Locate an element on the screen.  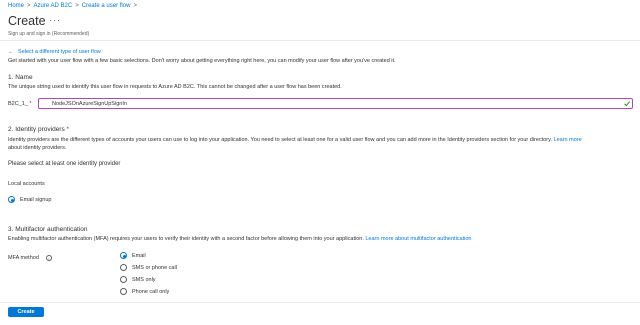
user-flow-name-input is located at coordinates (335, 103).